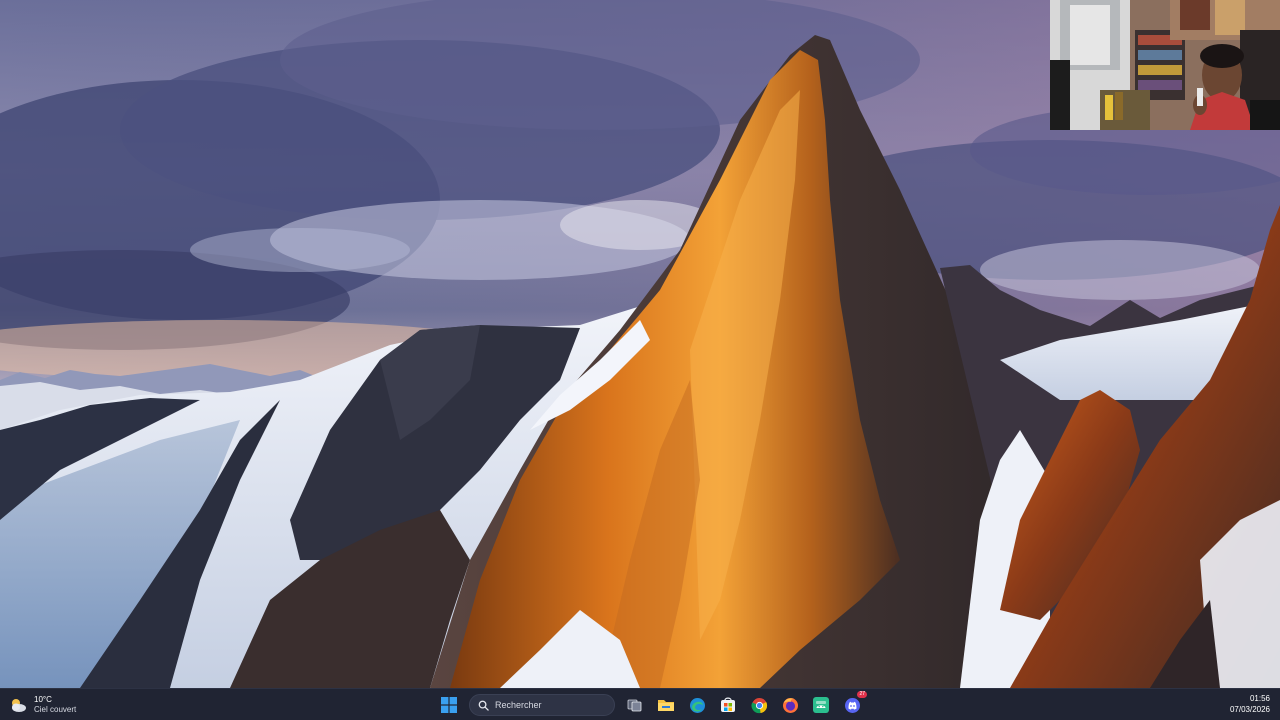 The height and width of the screenshot is (720, 1280). I want to click on task-view-icon, so click(634, 705).